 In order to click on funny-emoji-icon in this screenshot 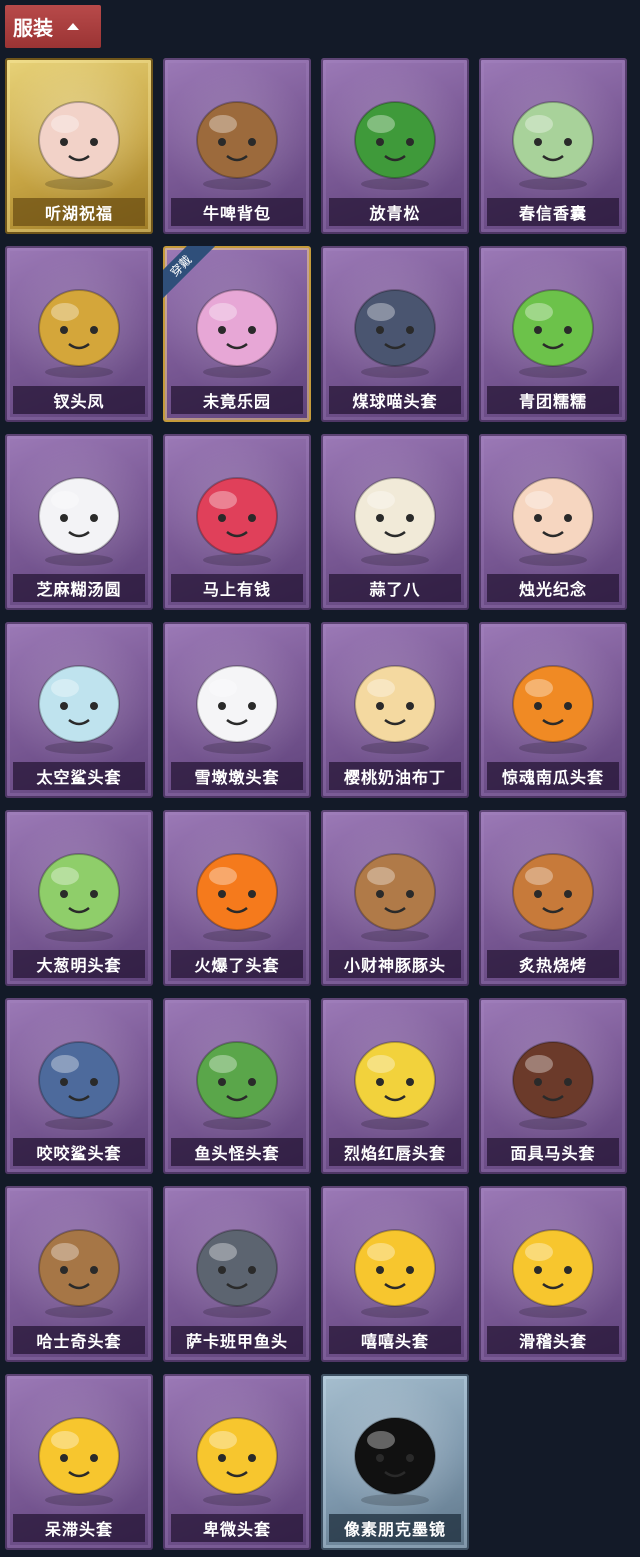, I will do `click(553, 1273)`.